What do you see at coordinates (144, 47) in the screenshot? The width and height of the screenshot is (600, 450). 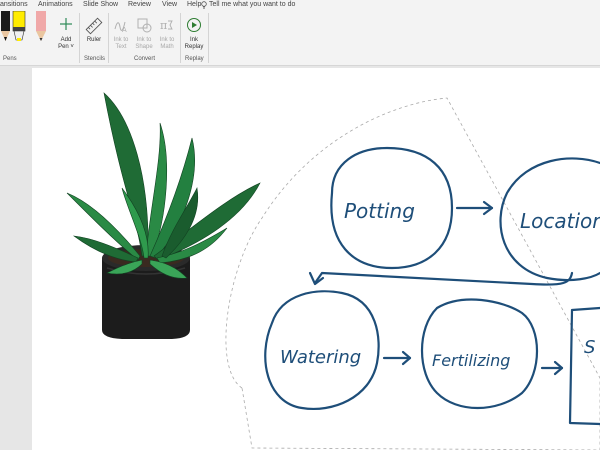 I see `ink-to-shape-label-2: Shape` at bounding box center [144, 47].